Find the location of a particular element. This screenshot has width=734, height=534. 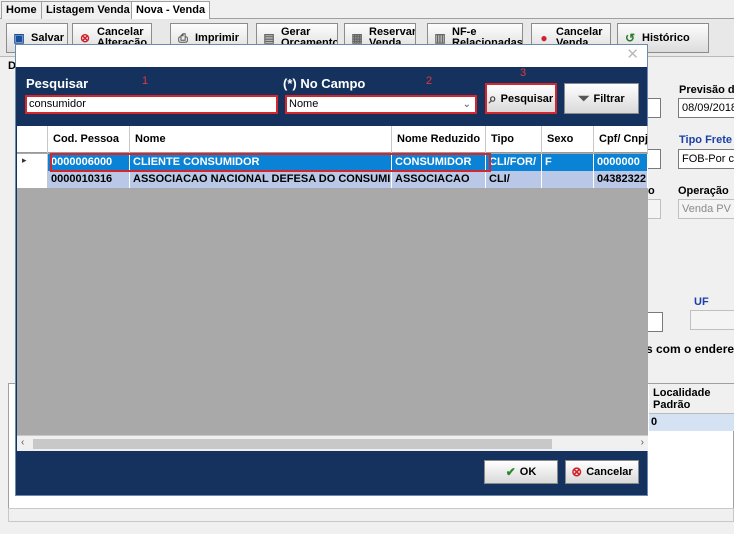

cell-cod: 0000010316 is located at coordinates (89, 179).